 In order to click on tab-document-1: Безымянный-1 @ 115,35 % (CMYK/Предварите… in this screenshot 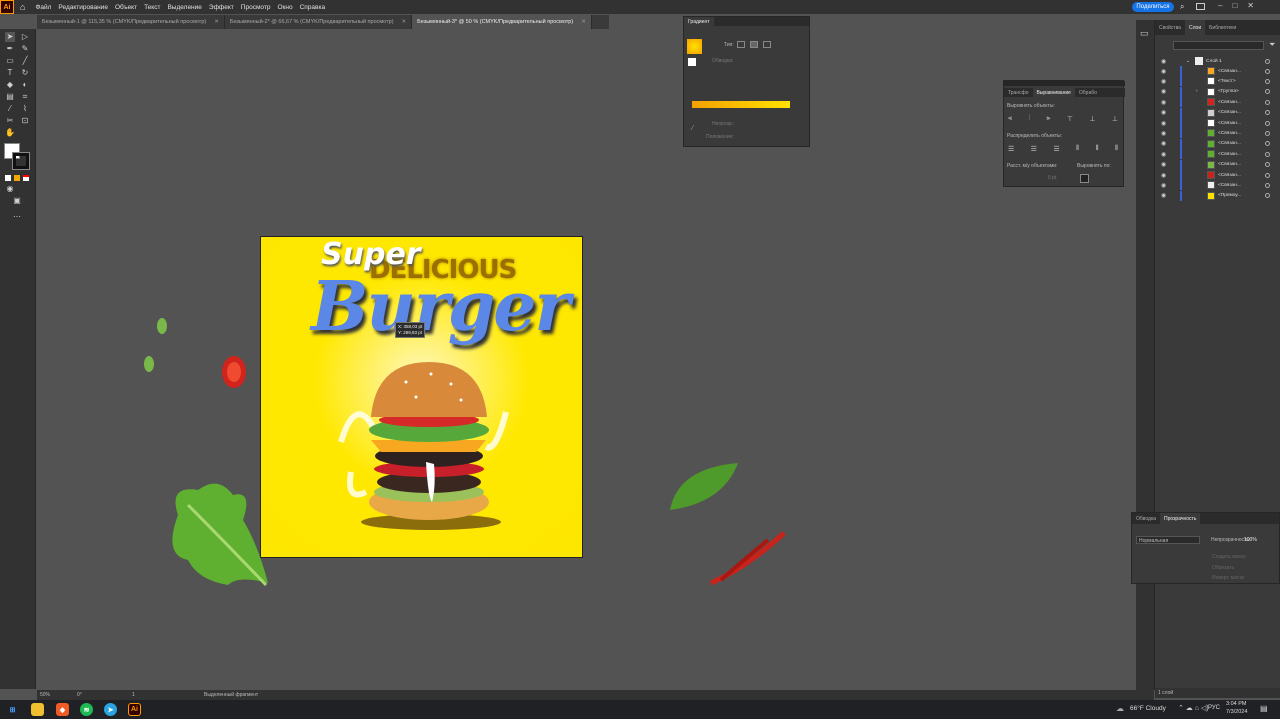, I will do `click(131, 22)`.